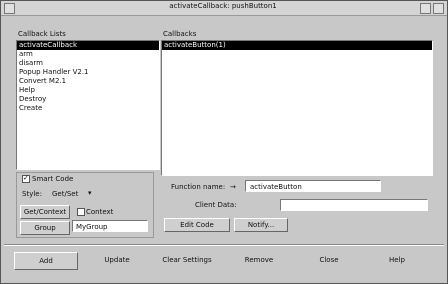 The image size is (448, 284). What do you see at coordinates (110, 226) in the screenshot?
I see `group-field: MyGroup` at bounding box center [110, 226].